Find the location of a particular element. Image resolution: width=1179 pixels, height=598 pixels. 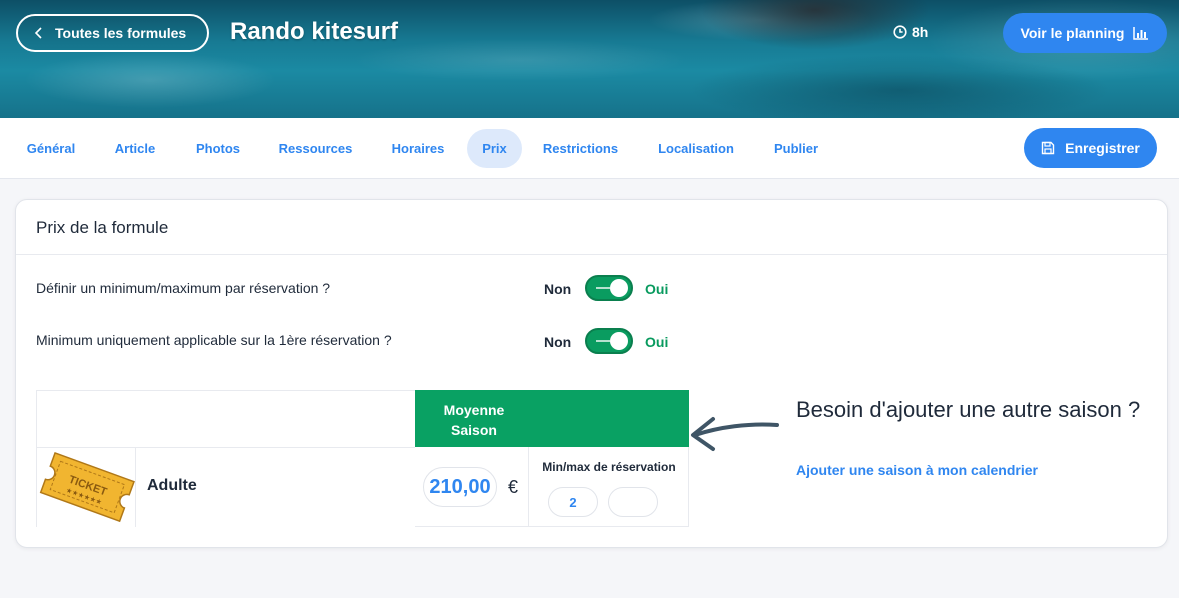

tab-article: Article is located at coordinates (135, 148).